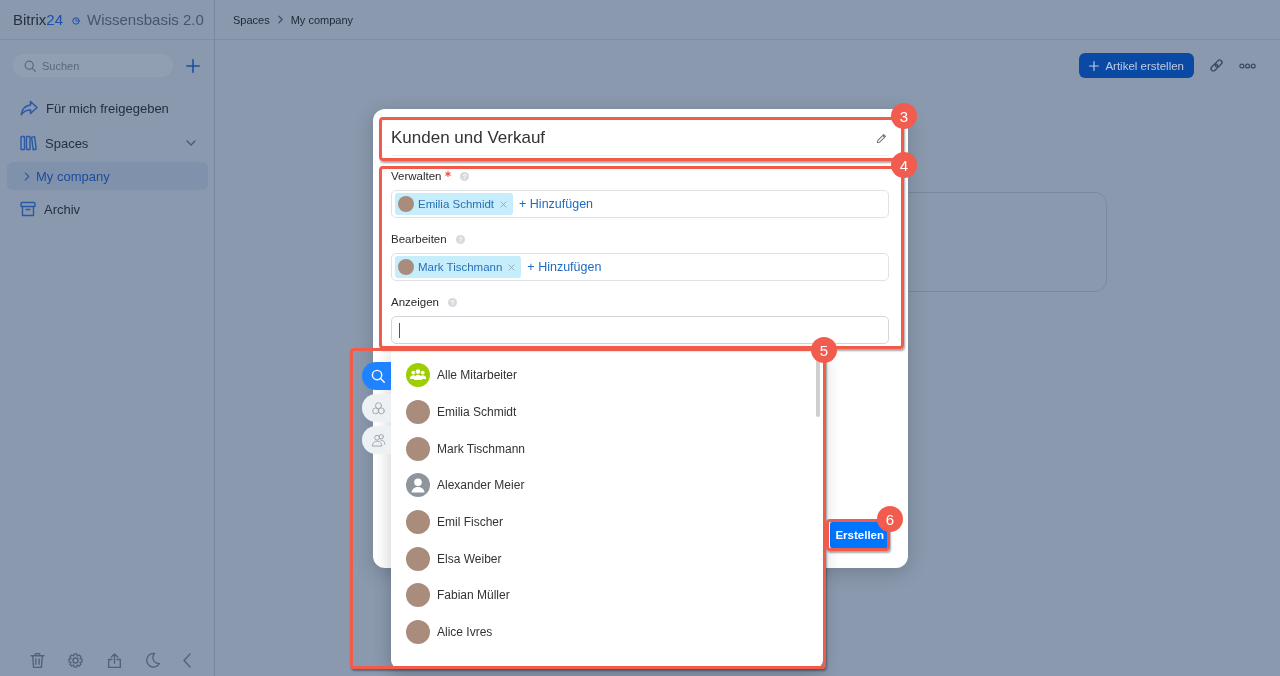  I want to click on link-icon, so click(1216, 65).